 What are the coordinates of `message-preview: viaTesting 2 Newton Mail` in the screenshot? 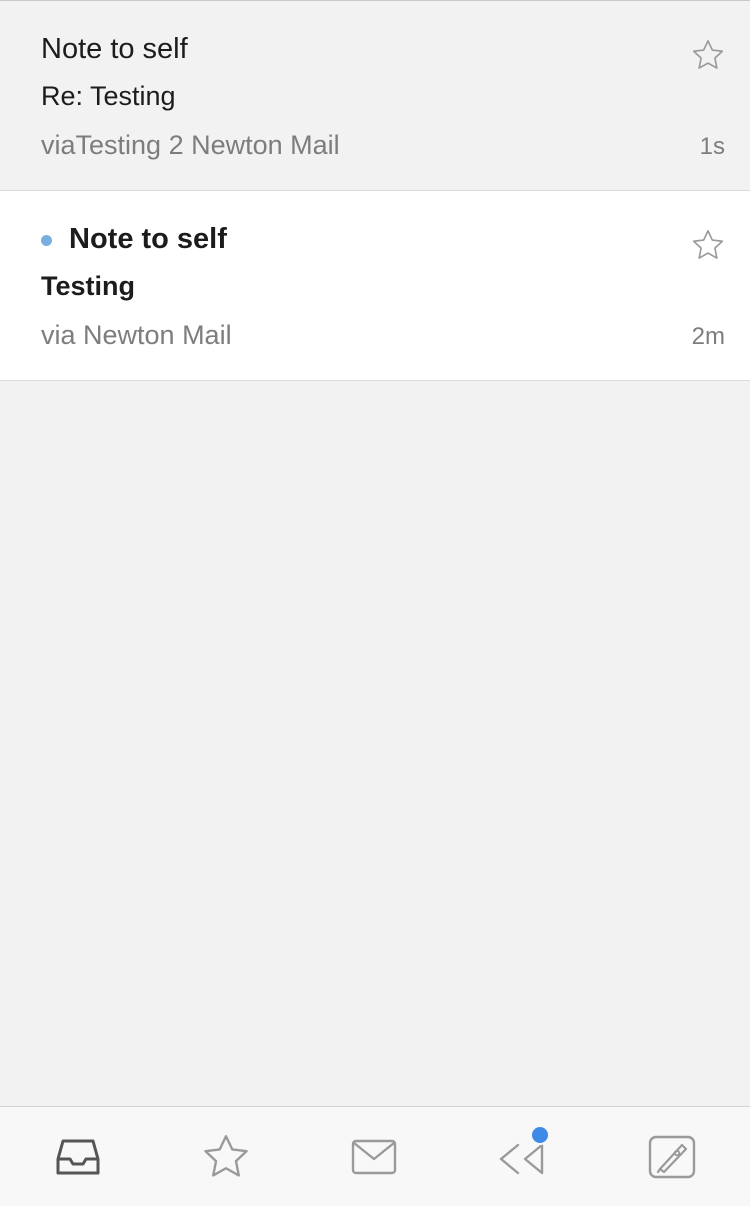 It's located at (190, 145).